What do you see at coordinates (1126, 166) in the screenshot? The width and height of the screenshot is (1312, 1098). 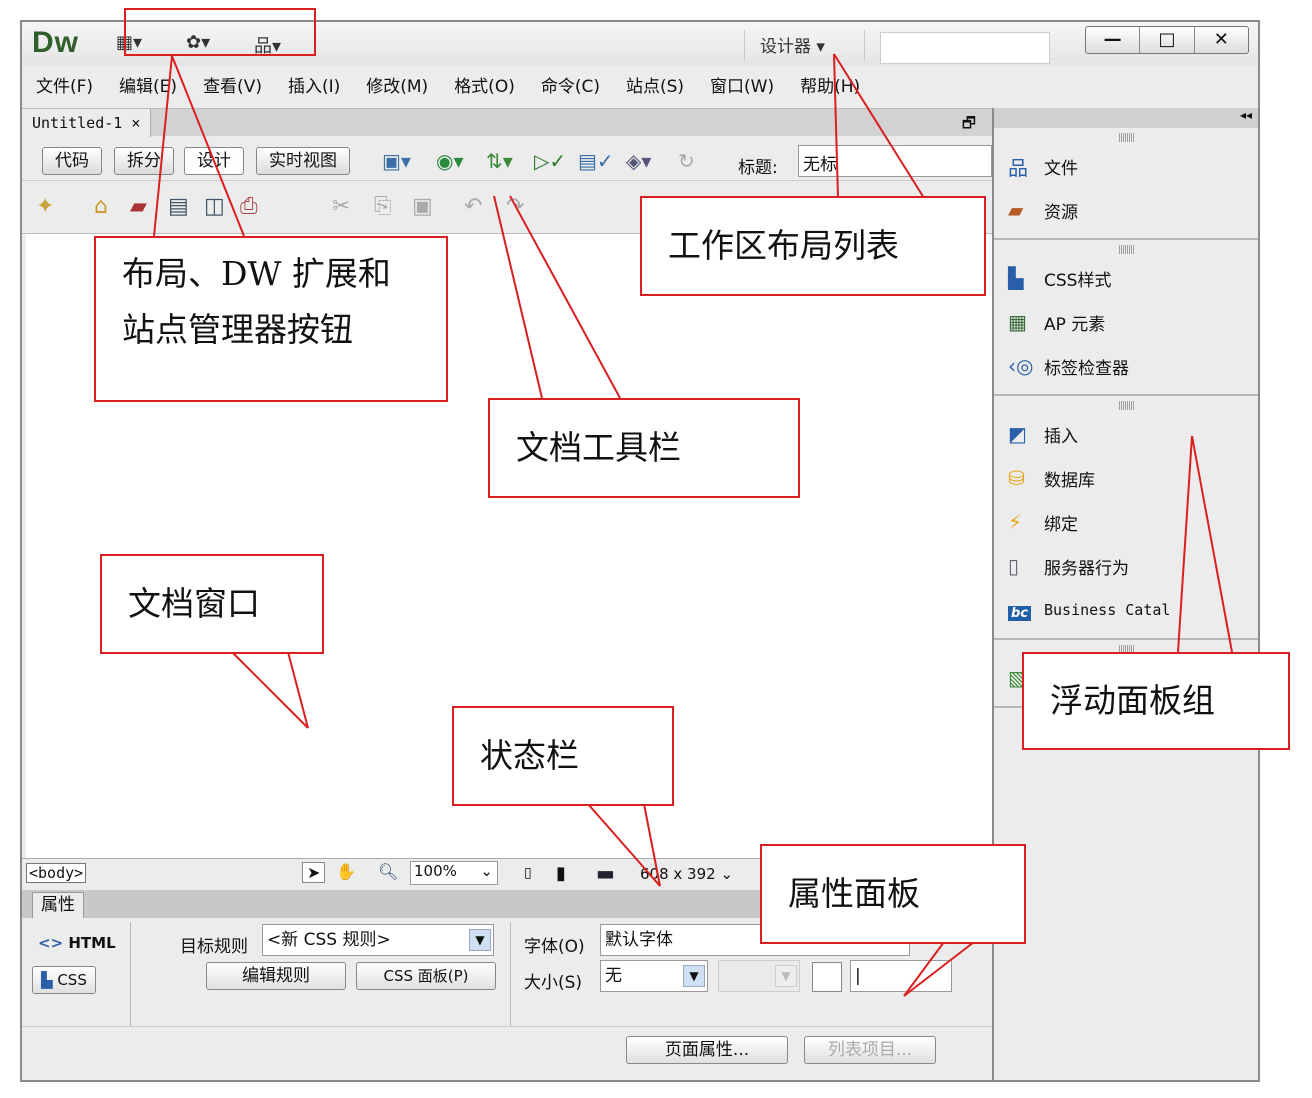 I see `panel-item-files: 品文件` at bounding box center [1126, 166].